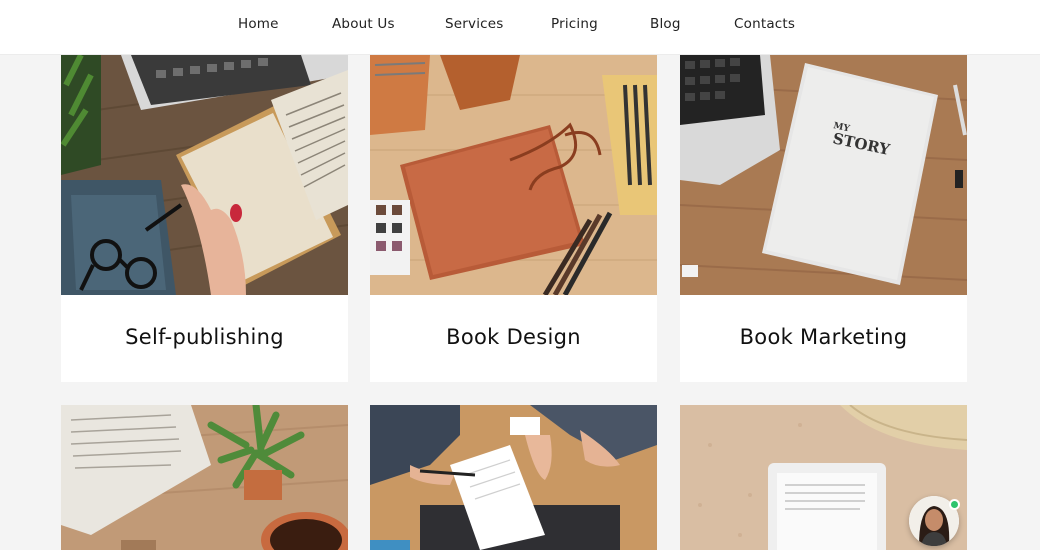  What do you see at coordinates (258, 24) in the screenshot?
I see `nav-link-home: Home` at bounding box center [258, 24].